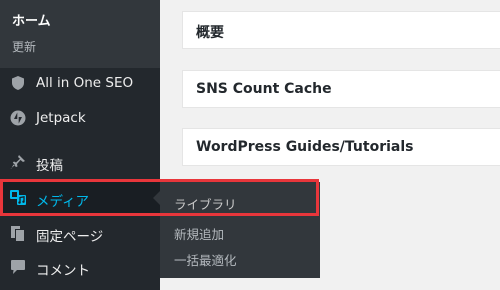  I want to click on jetpack-icon, so click(18, 118).